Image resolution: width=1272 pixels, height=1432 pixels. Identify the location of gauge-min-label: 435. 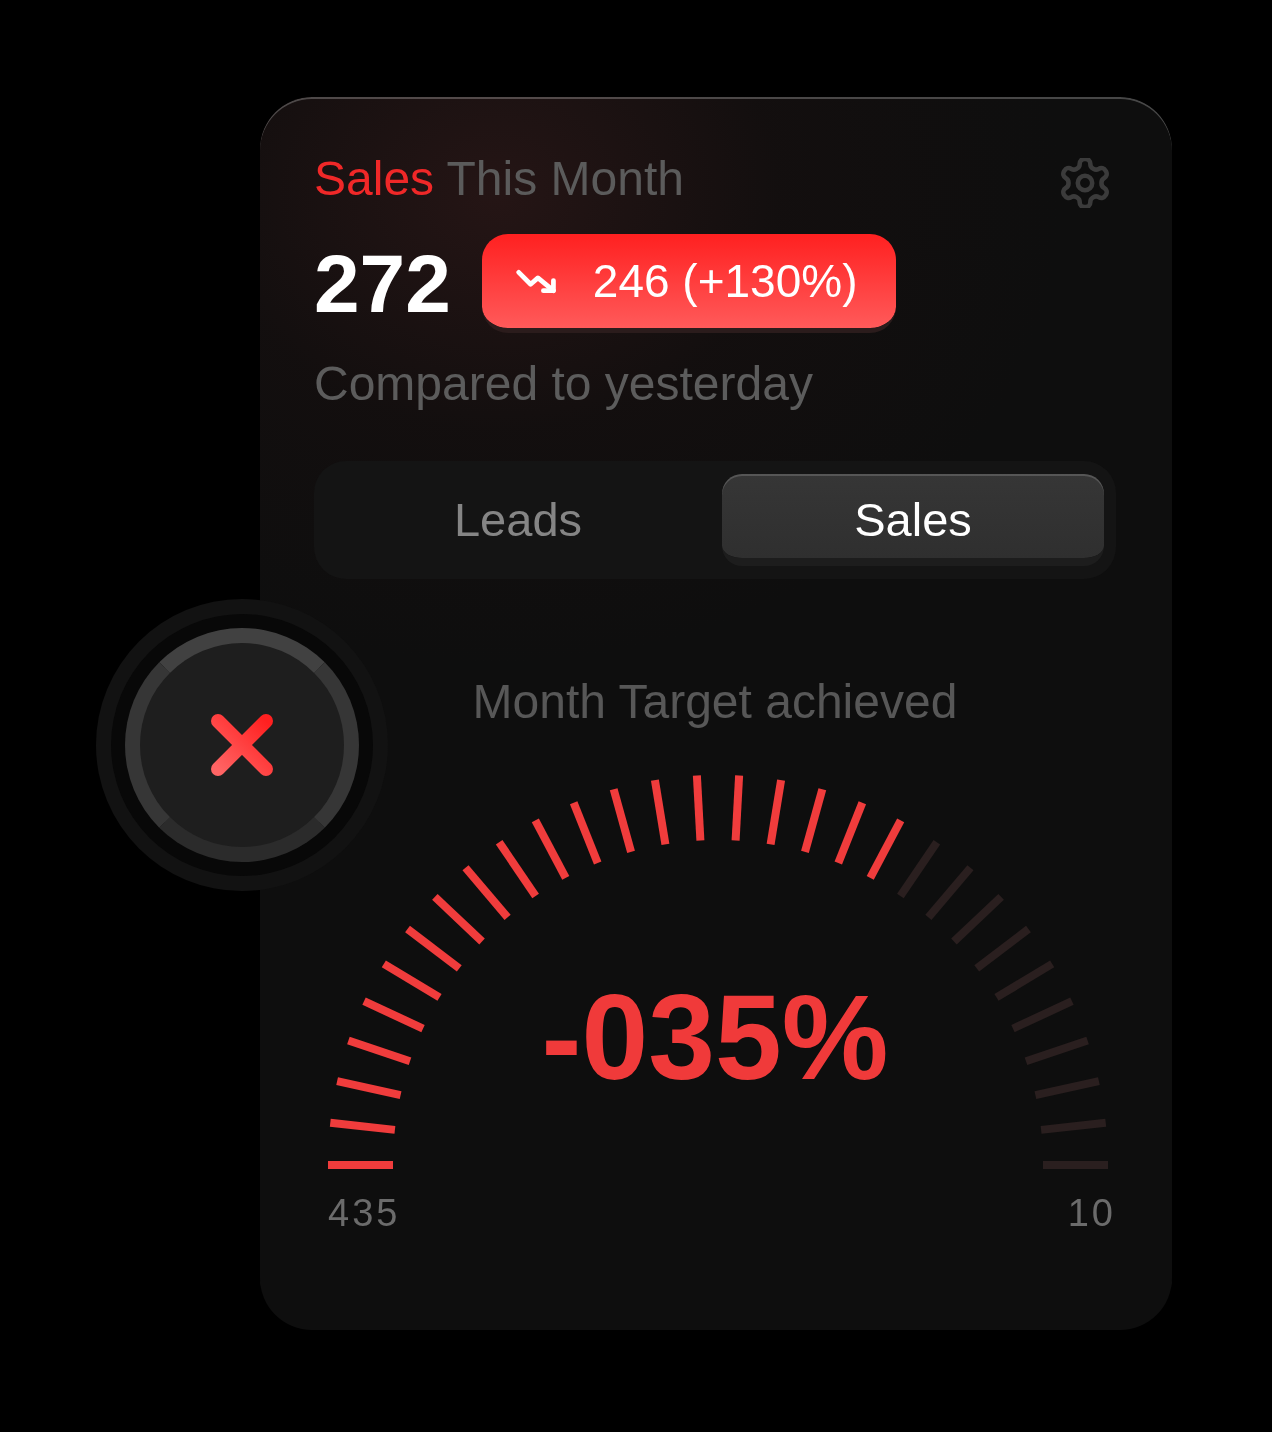
(364, 1214).